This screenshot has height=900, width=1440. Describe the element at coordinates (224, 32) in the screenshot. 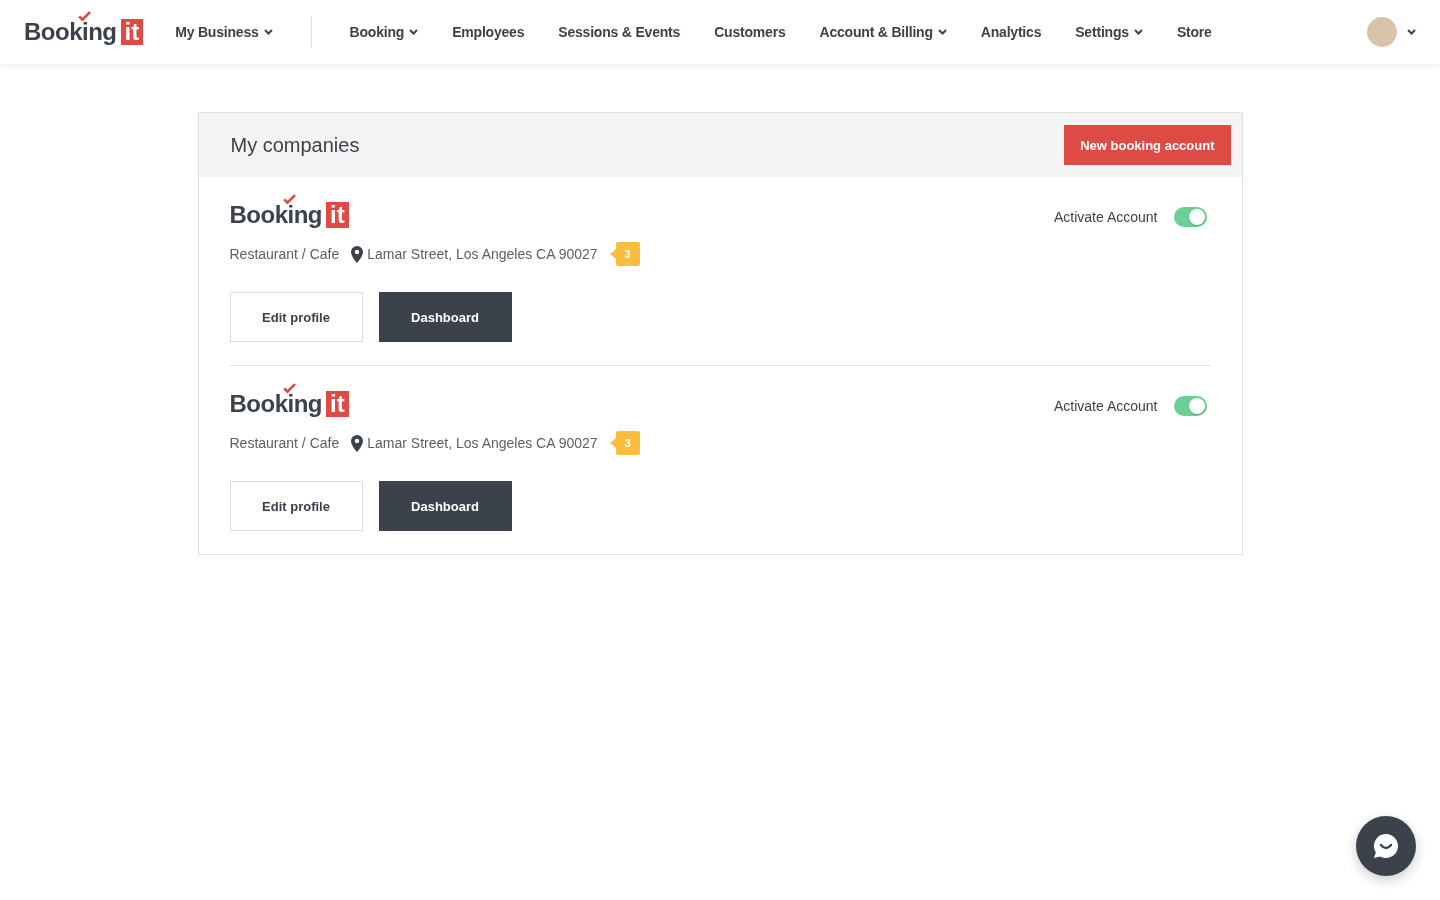

I see `nav-link: My Business` at that location.